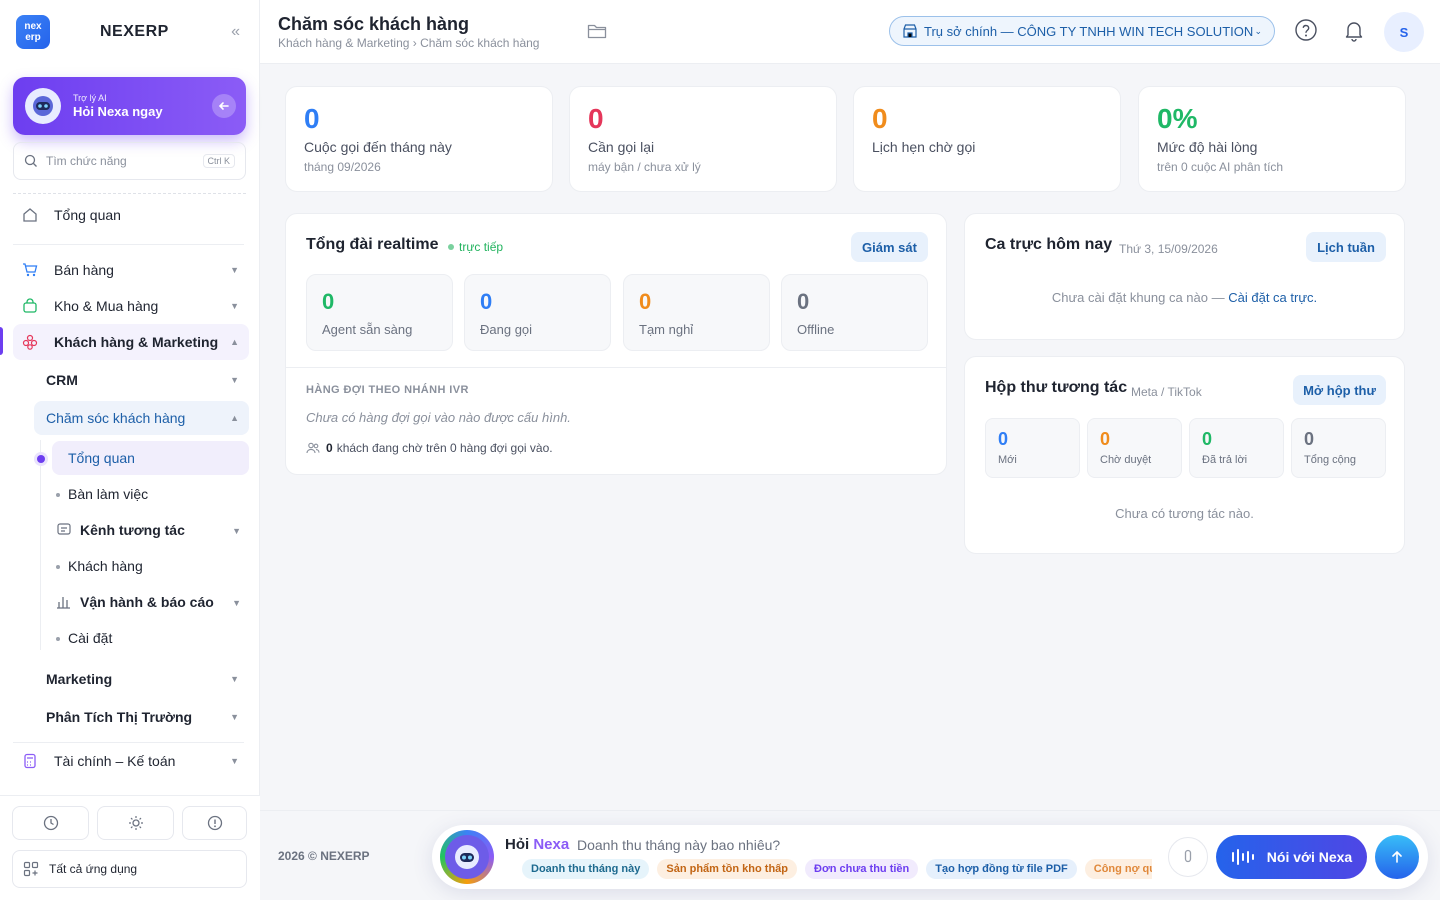  I want to click on robot-icon, so click(467, 857).